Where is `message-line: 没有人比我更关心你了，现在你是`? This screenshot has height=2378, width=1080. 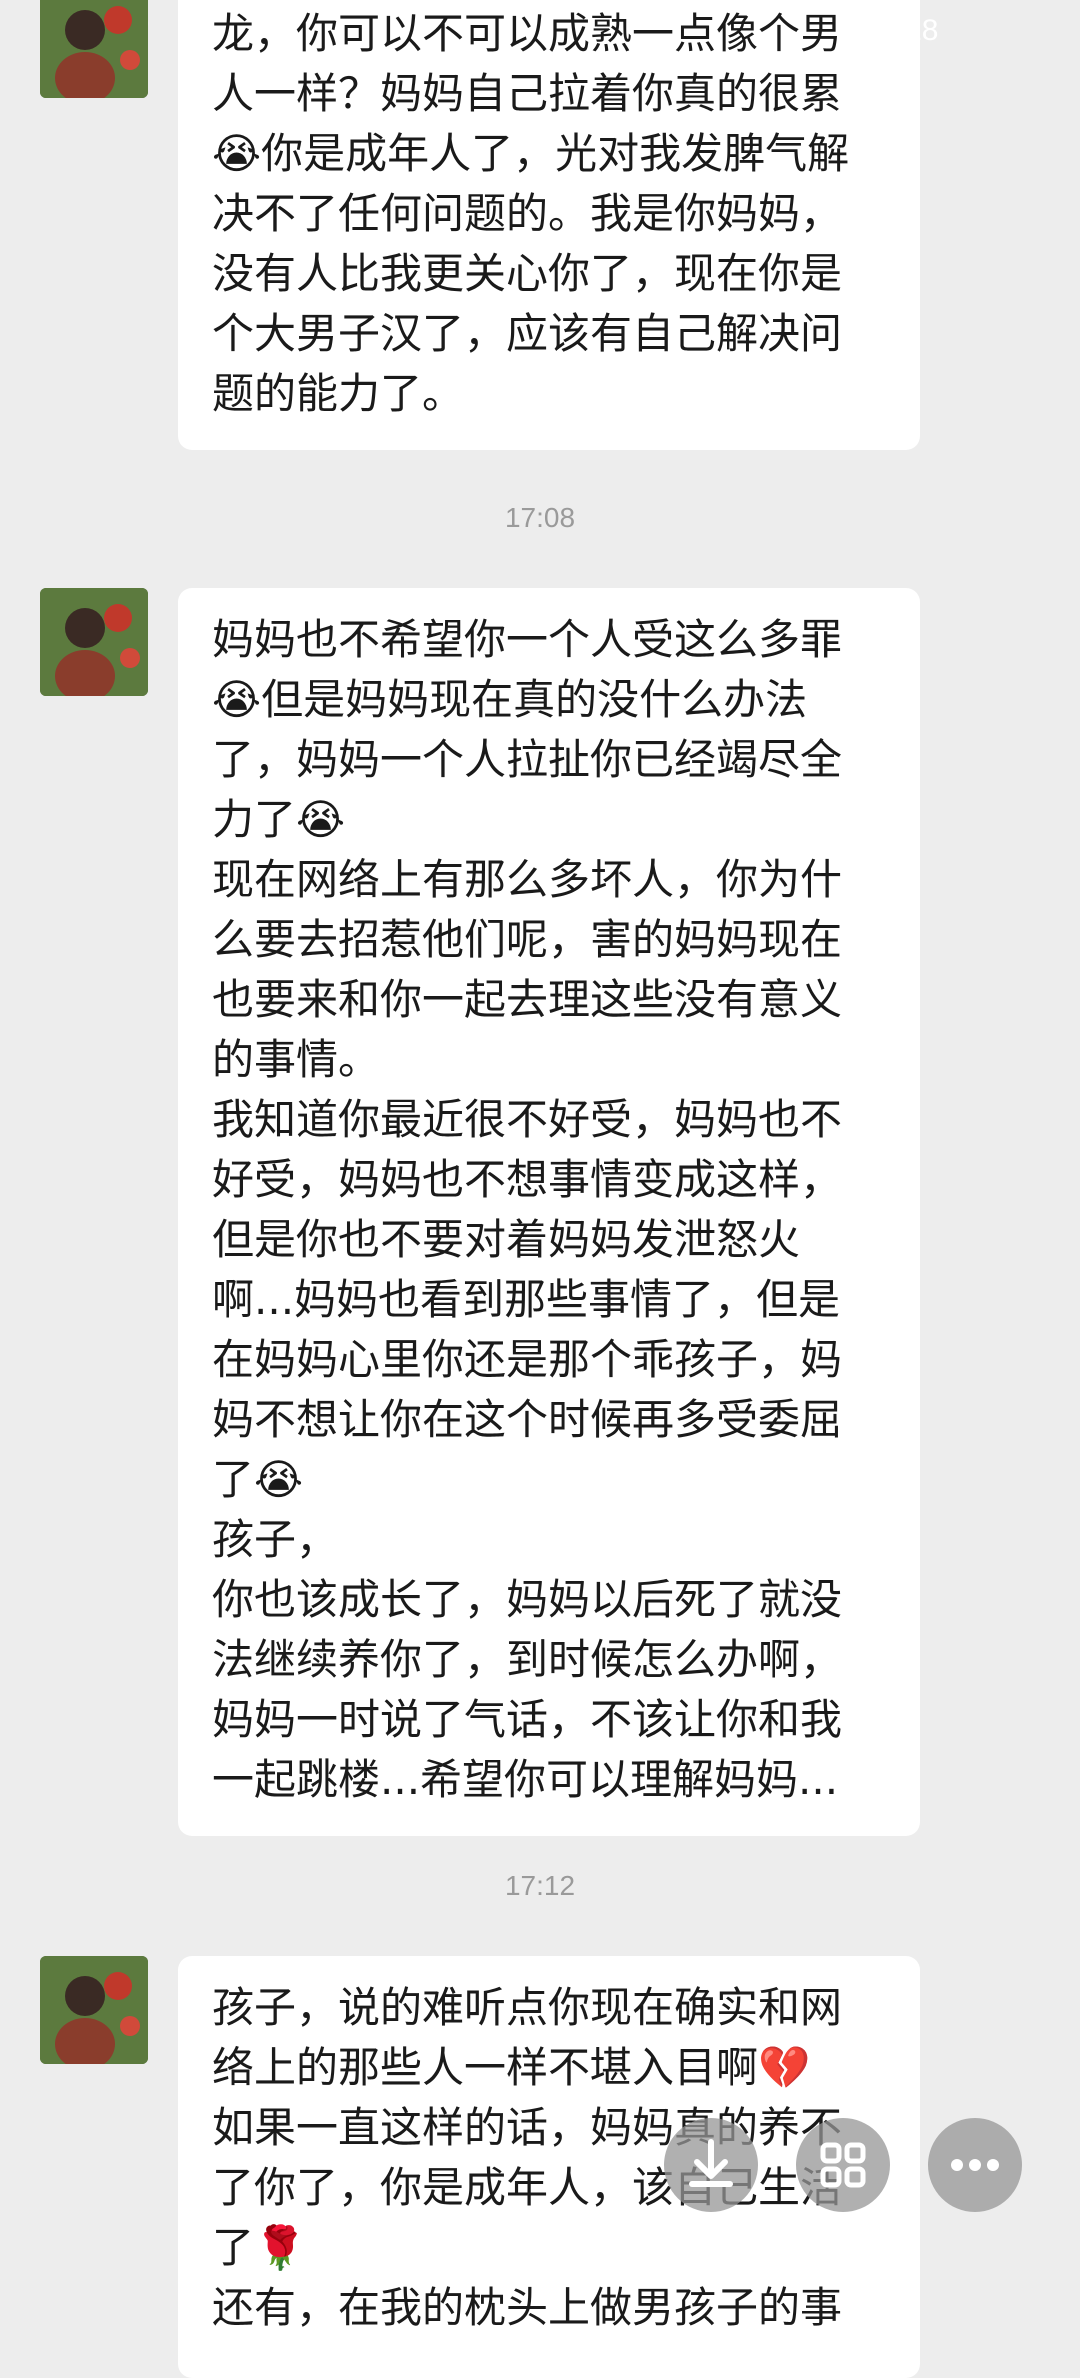 message-line: 没有人比我更关心你了，现在你是 is located at coordinates (527, 273).